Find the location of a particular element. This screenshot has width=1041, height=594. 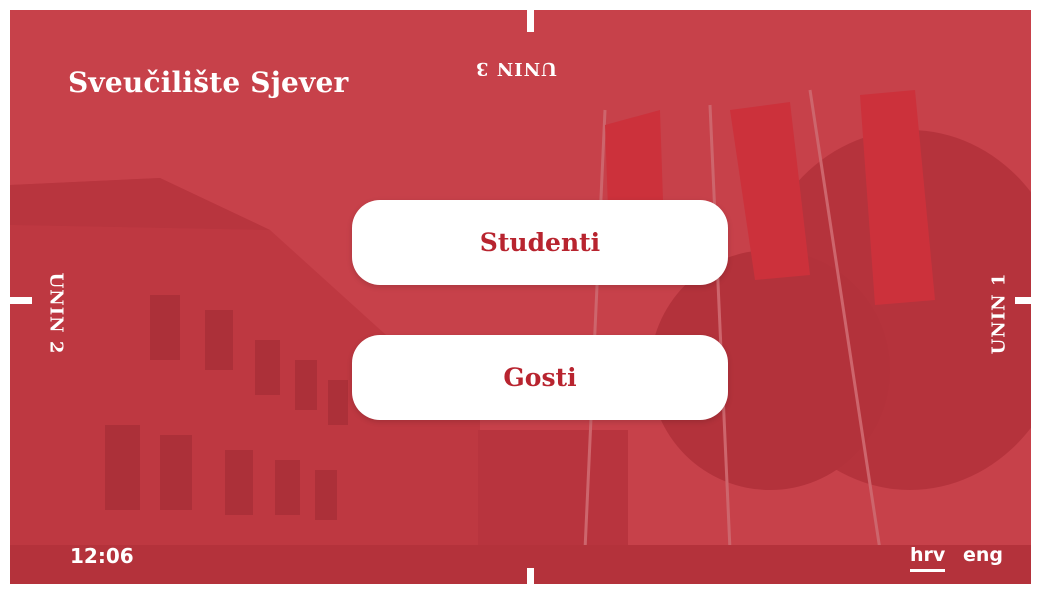

students-button: Studenti is located at coordinates (540, 242).